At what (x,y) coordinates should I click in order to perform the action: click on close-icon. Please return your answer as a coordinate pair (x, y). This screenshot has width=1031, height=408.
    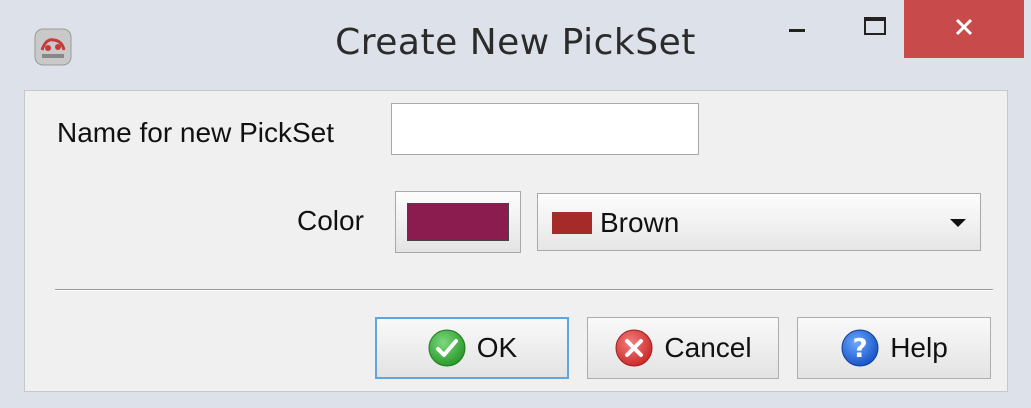
    Looking at the image, I should click on (964, 29).